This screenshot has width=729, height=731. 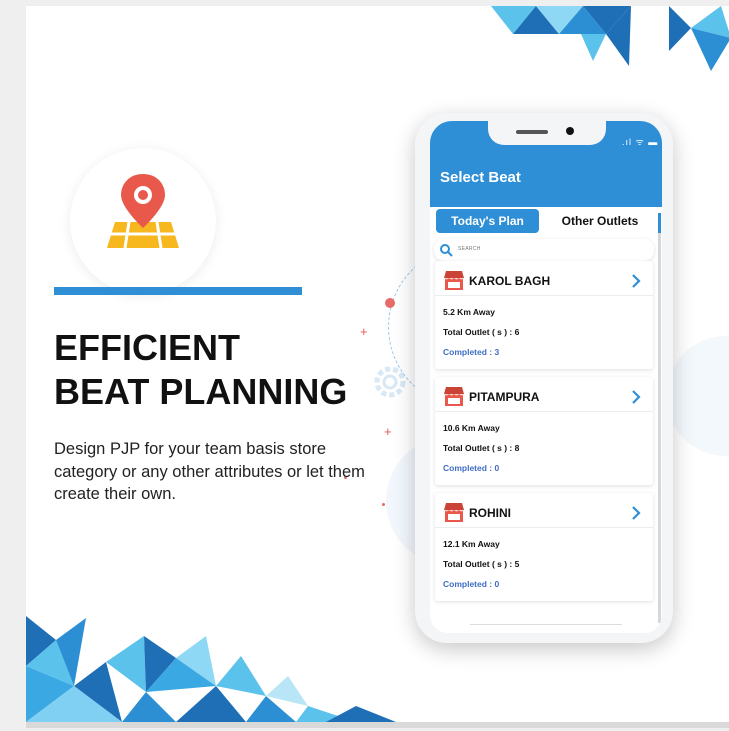 What do you see at coordinates (659, 418) in the screenshot?
I see `scrollbar-track` at bounding box center [659, 418].